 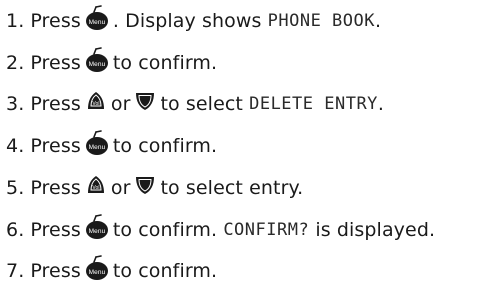 I want to click on instruction-text: is displayed., so click(x=372, y=230).